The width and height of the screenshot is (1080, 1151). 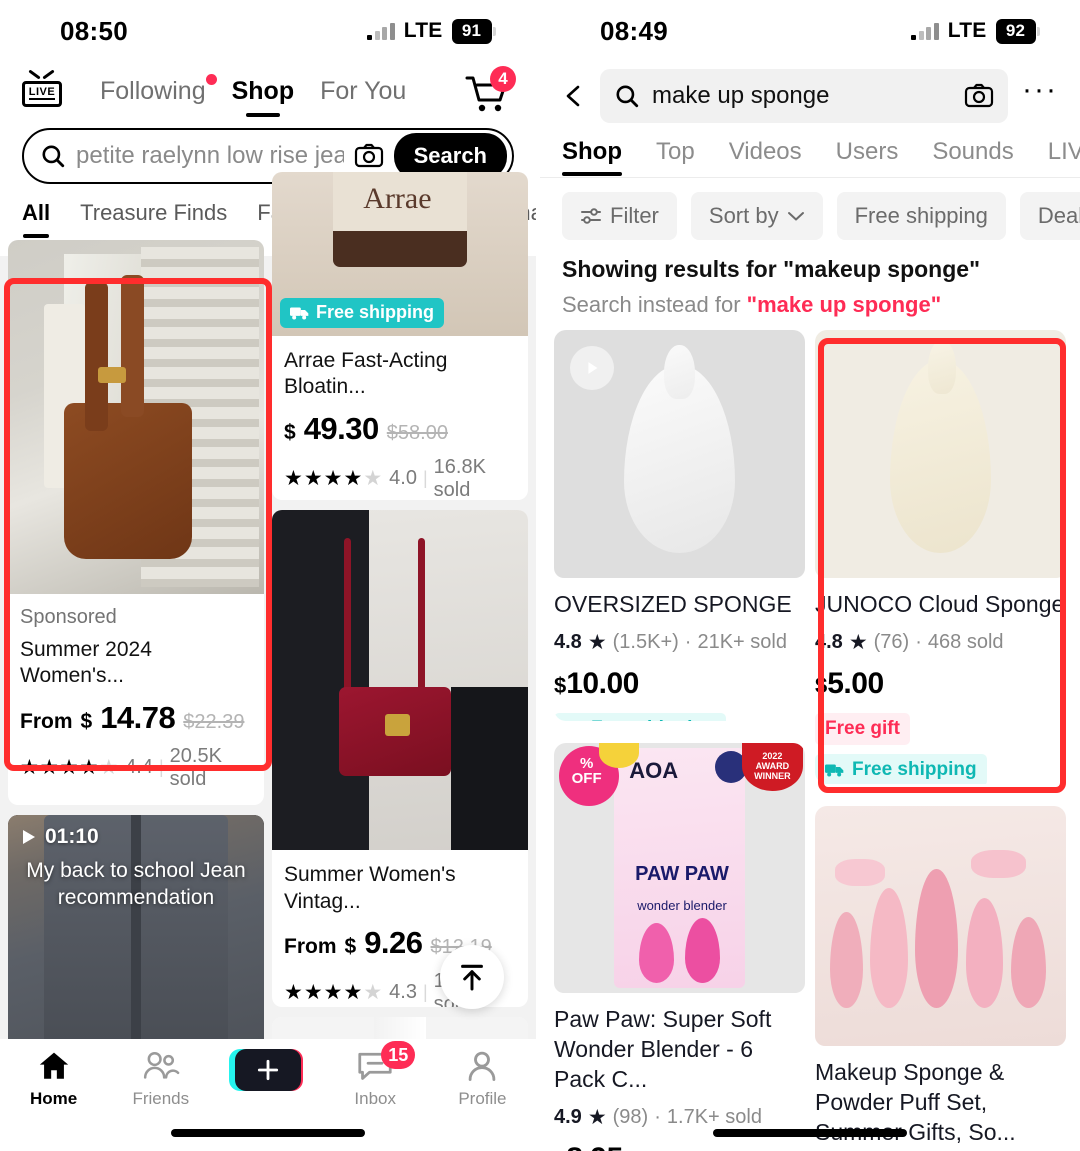 I want to click on live-icon: LIVE, so click(x=42, y=89).